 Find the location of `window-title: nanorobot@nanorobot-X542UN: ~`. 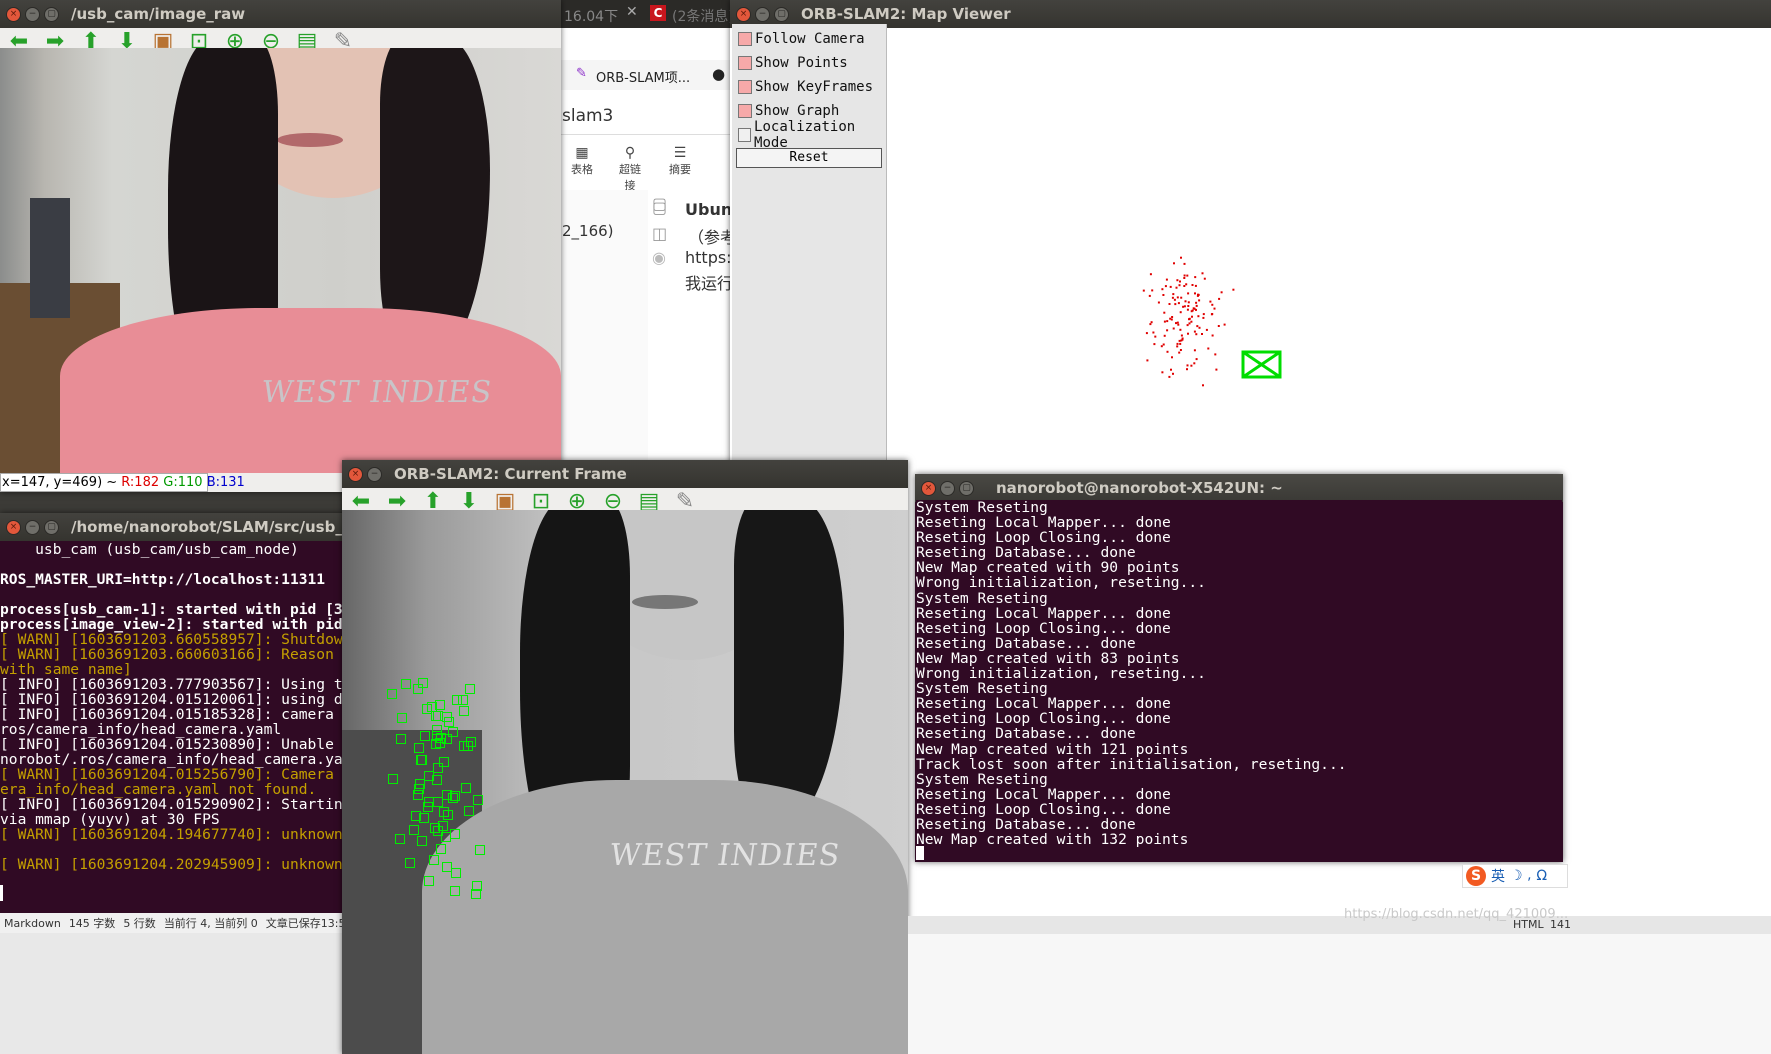

window-title: nanorobot@nanorobot-X542UN: ~ is located at coordinates (1139, 488).